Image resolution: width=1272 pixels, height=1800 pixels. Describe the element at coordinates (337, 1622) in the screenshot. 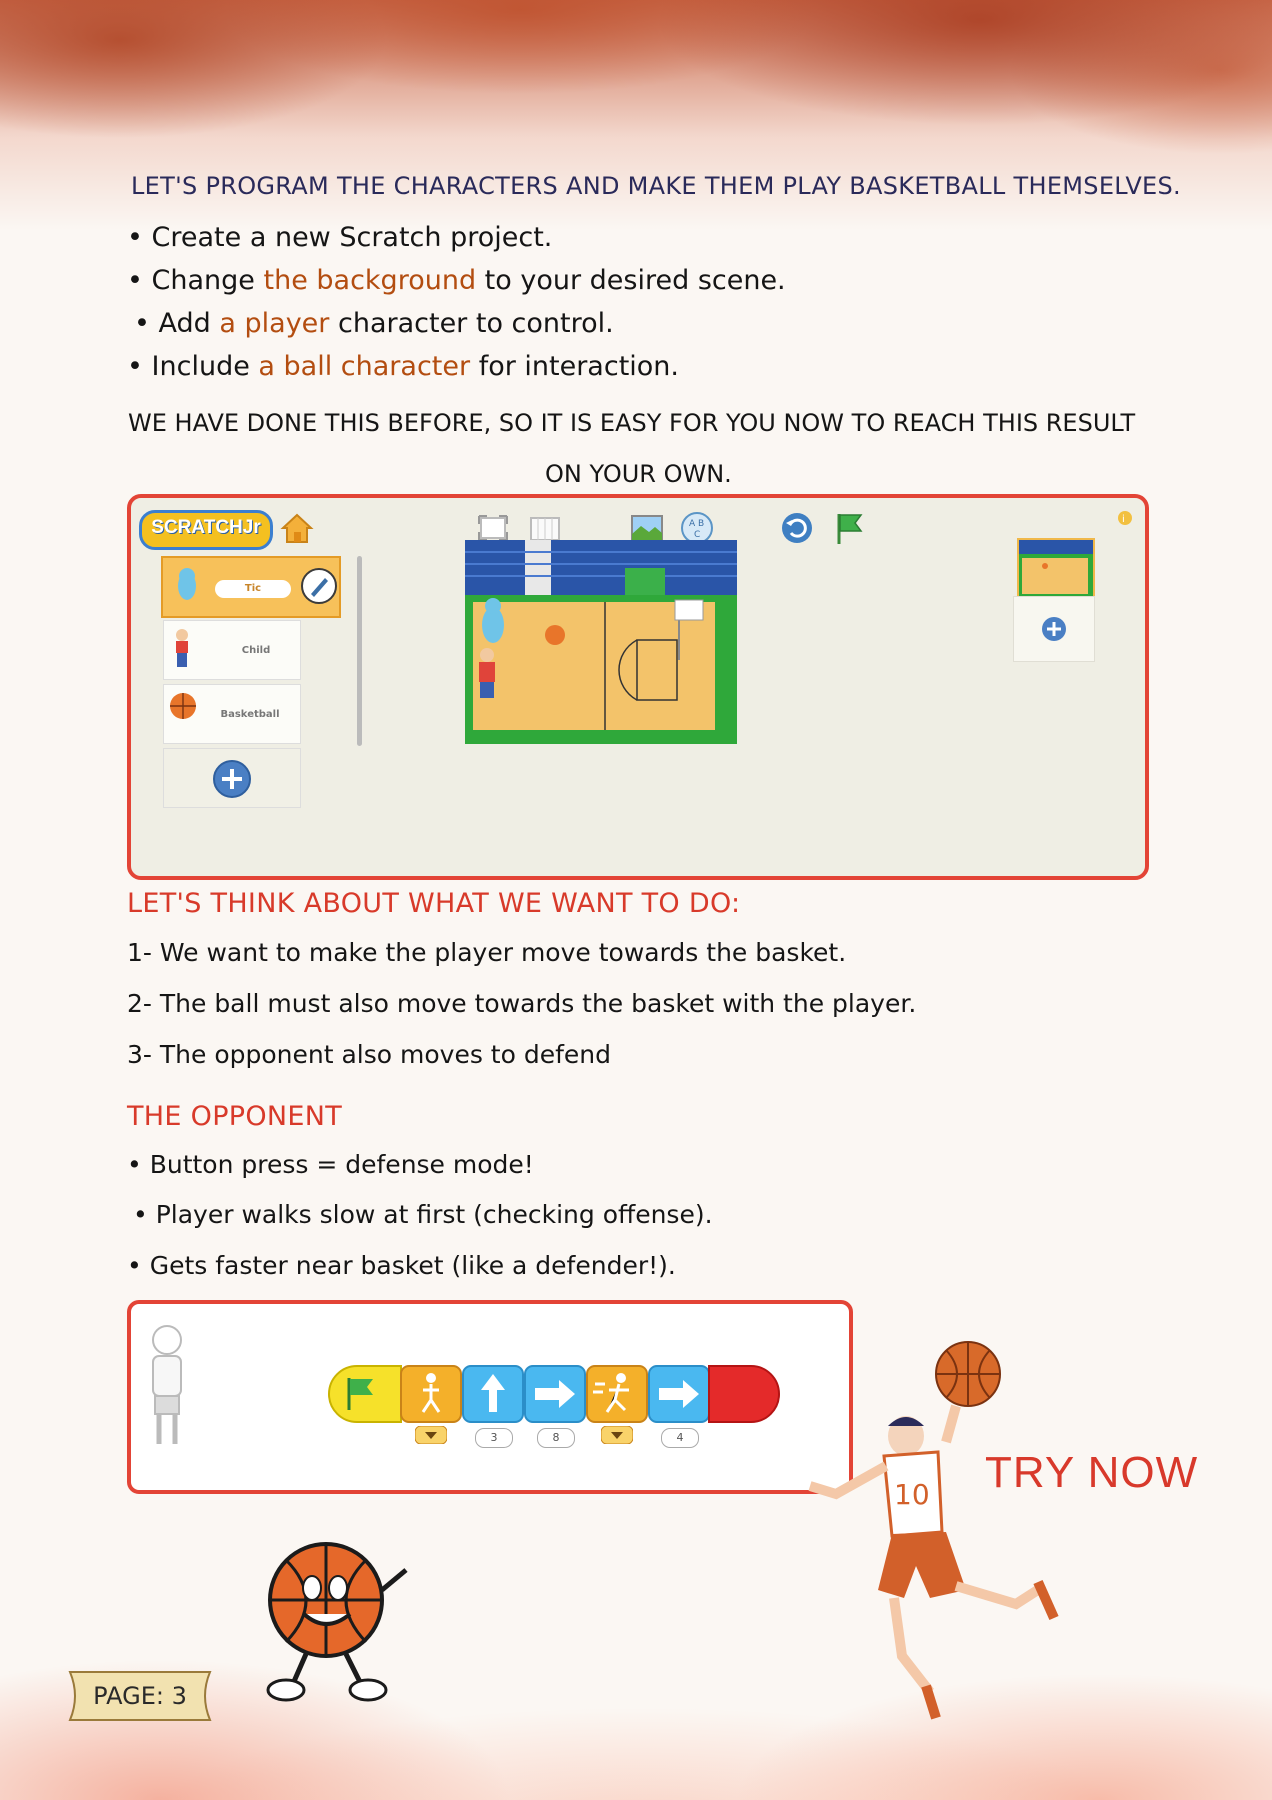

I see `basketball-mascot-illustration` at that location.